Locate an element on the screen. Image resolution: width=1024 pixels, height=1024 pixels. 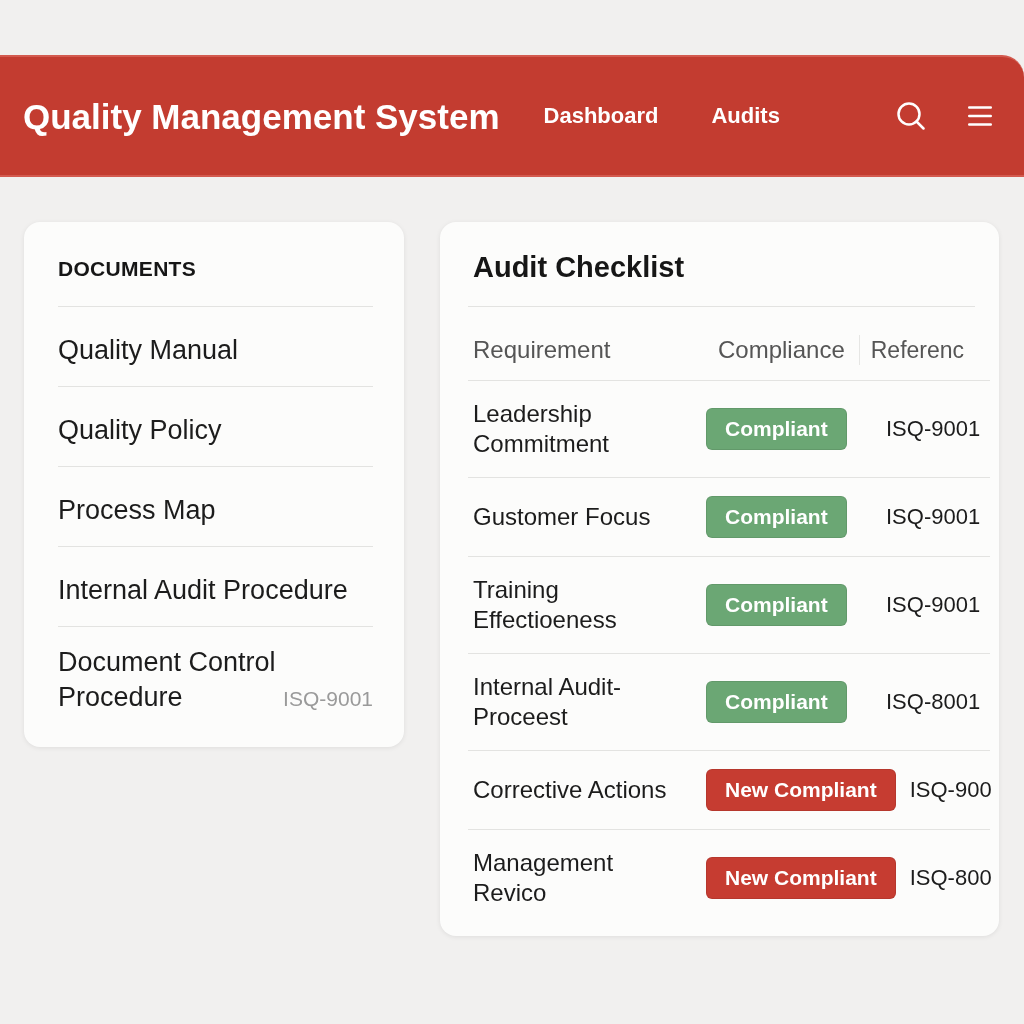
reference-label: ISQ-9001 is located at coordinates (328, 699).